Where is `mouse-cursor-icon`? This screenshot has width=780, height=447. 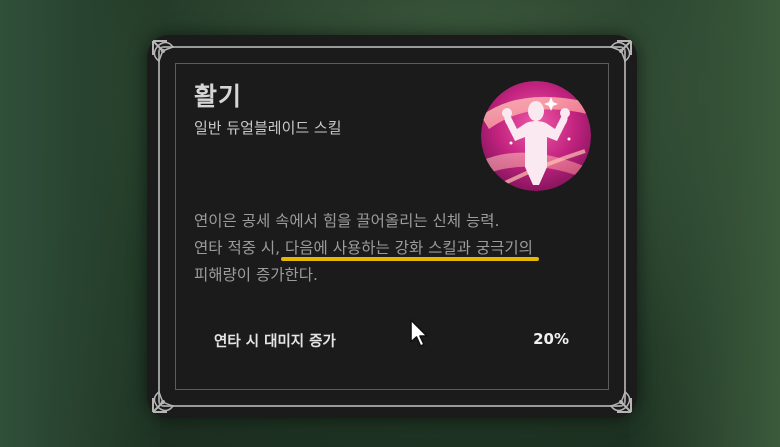 mouse-cursor-icon is located at coordinates (419, 333).